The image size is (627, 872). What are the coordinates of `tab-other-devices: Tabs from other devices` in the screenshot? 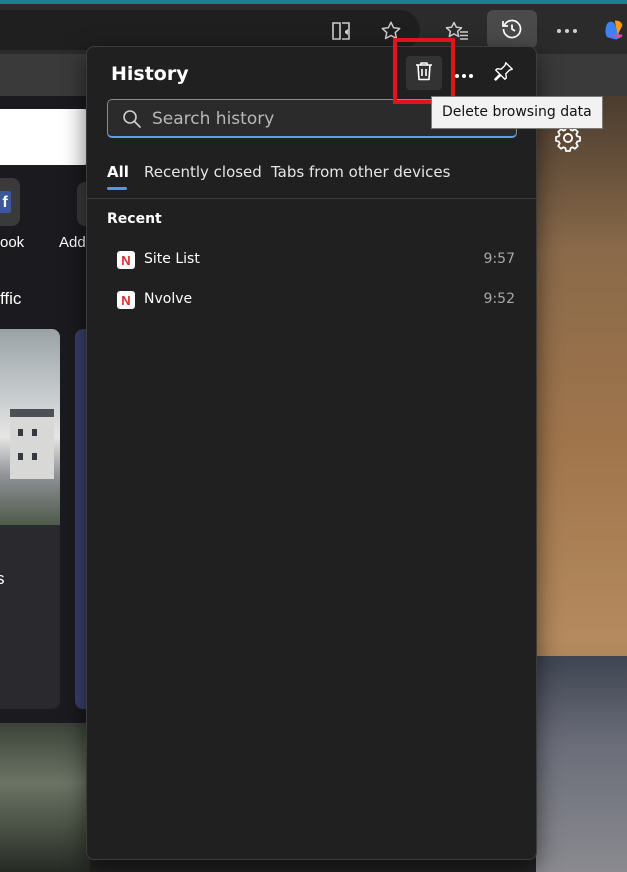 It's located at (360, 172).